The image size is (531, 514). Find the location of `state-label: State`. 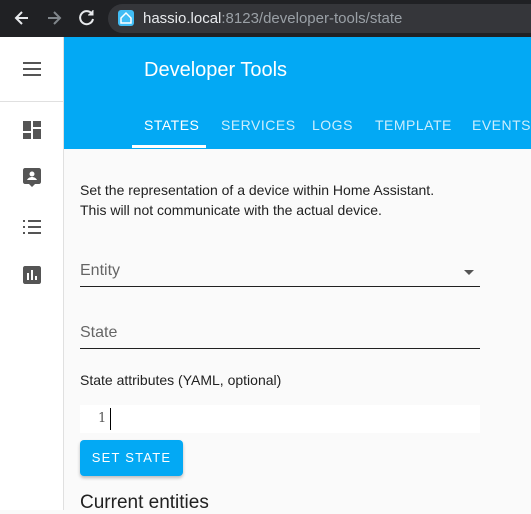

state-label: State is located at coordinates (99, 332).